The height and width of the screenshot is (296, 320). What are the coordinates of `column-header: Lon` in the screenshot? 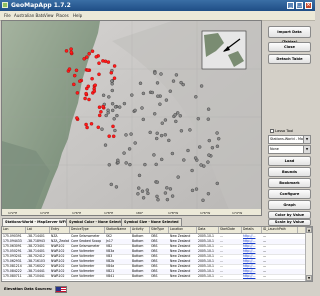 It's located at (14, 230).